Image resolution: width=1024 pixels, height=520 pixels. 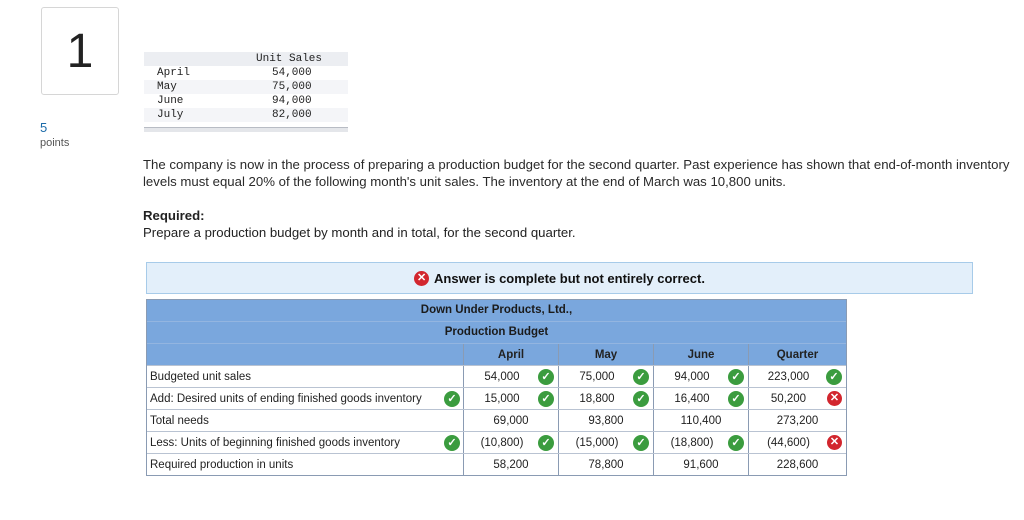 I want to click on column-header: Quarter, so click(x=797, y=354).